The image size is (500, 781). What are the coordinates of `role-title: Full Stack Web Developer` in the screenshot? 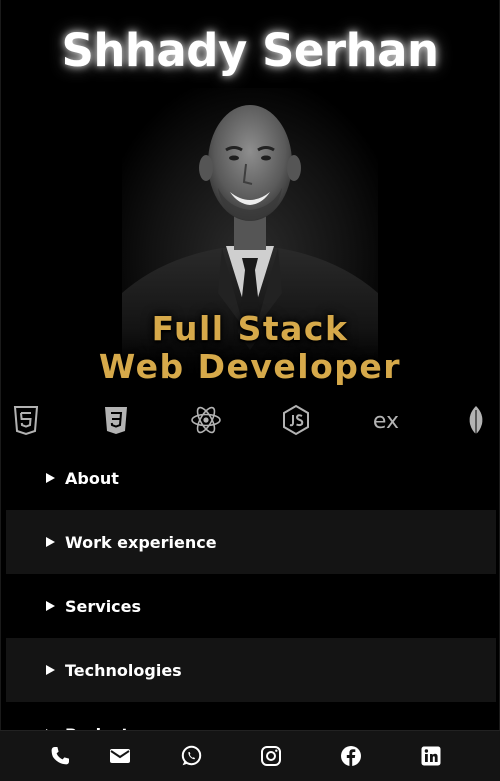 It's located at (250, 348).